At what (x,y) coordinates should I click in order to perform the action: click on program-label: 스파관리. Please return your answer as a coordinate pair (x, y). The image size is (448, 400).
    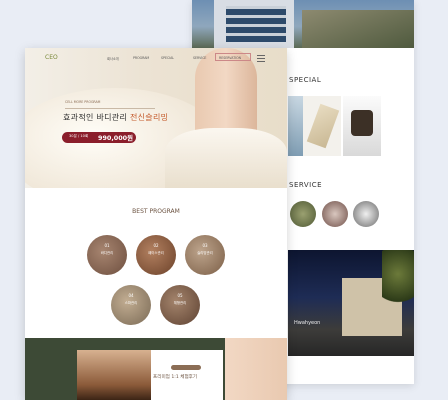
    Looking at the image, I should click on (131, 303).